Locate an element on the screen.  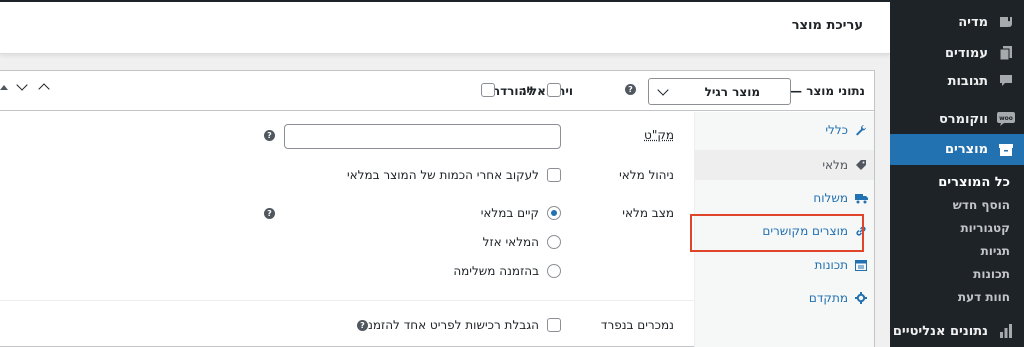
menu-item-analytics: נתונים אנליטיים is located at coordinates (957, 331).